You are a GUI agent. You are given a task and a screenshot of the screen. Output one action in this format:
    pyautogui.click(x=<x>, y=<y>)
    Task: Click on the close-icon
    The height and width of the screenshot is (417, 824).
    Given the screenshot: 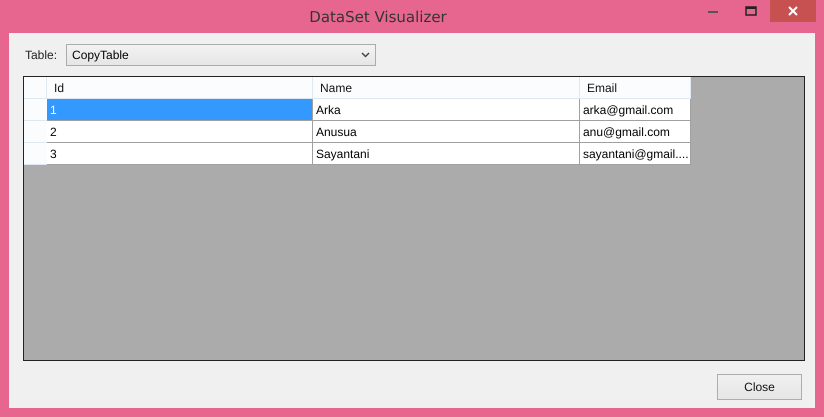 What is the action you would take?
    pyautogui.click(x=793, y=11)
    